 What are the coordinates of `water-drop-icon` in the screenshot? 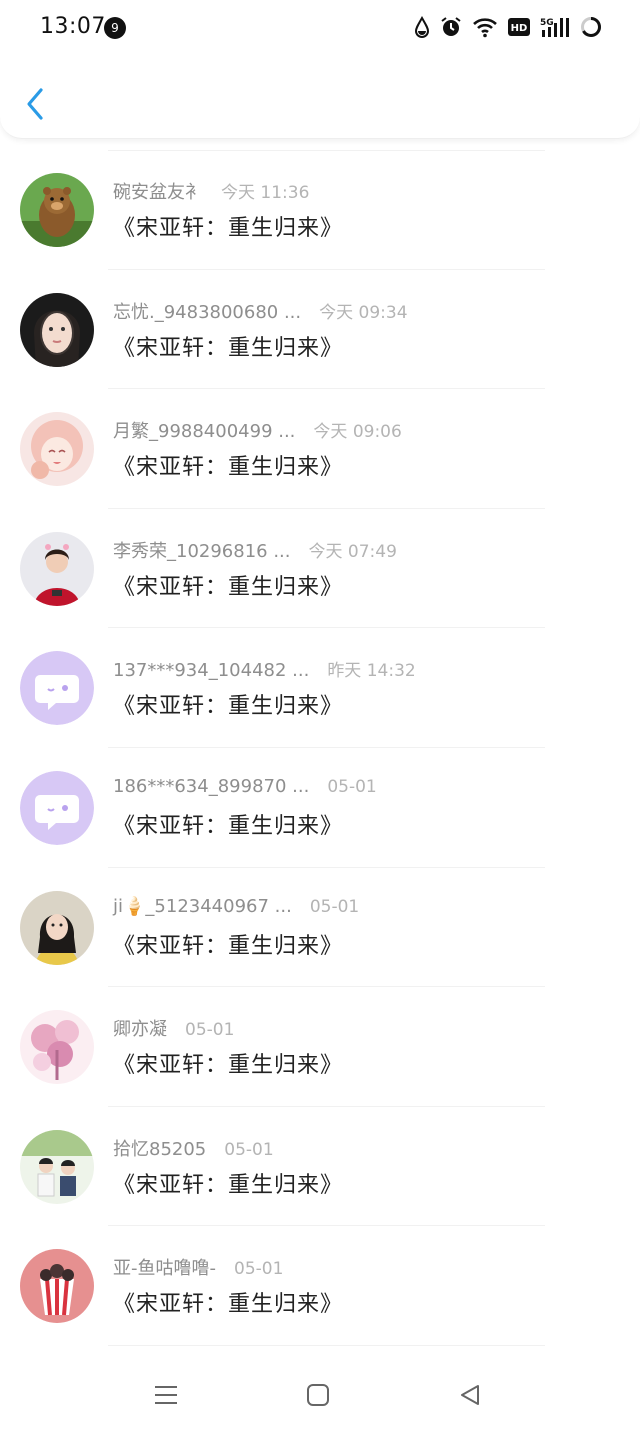 It's located at (422, 28).